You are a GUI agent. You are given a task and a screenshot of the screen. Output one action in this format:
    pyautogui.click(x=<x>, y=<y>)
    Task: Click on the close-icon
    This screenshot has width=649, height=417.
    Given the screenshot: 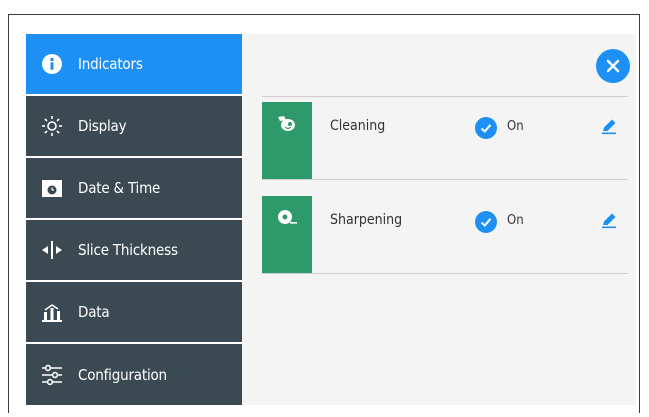 What is the action you would take?
    pyautogui.click(x=613, y=66)
    